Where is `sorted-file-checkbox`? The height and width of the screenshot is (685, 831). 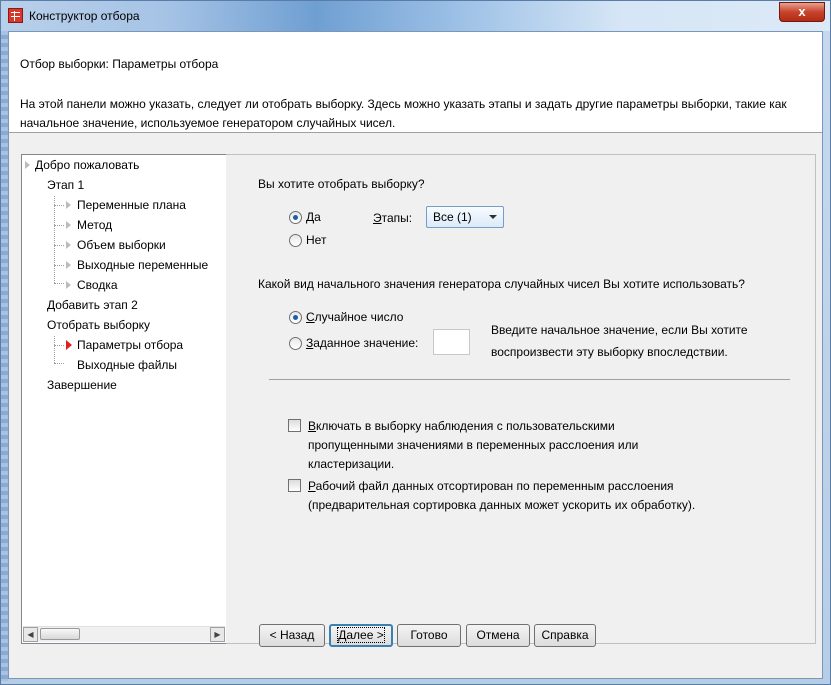 sorted-file-checkbox is located at coordinates (294, 485).